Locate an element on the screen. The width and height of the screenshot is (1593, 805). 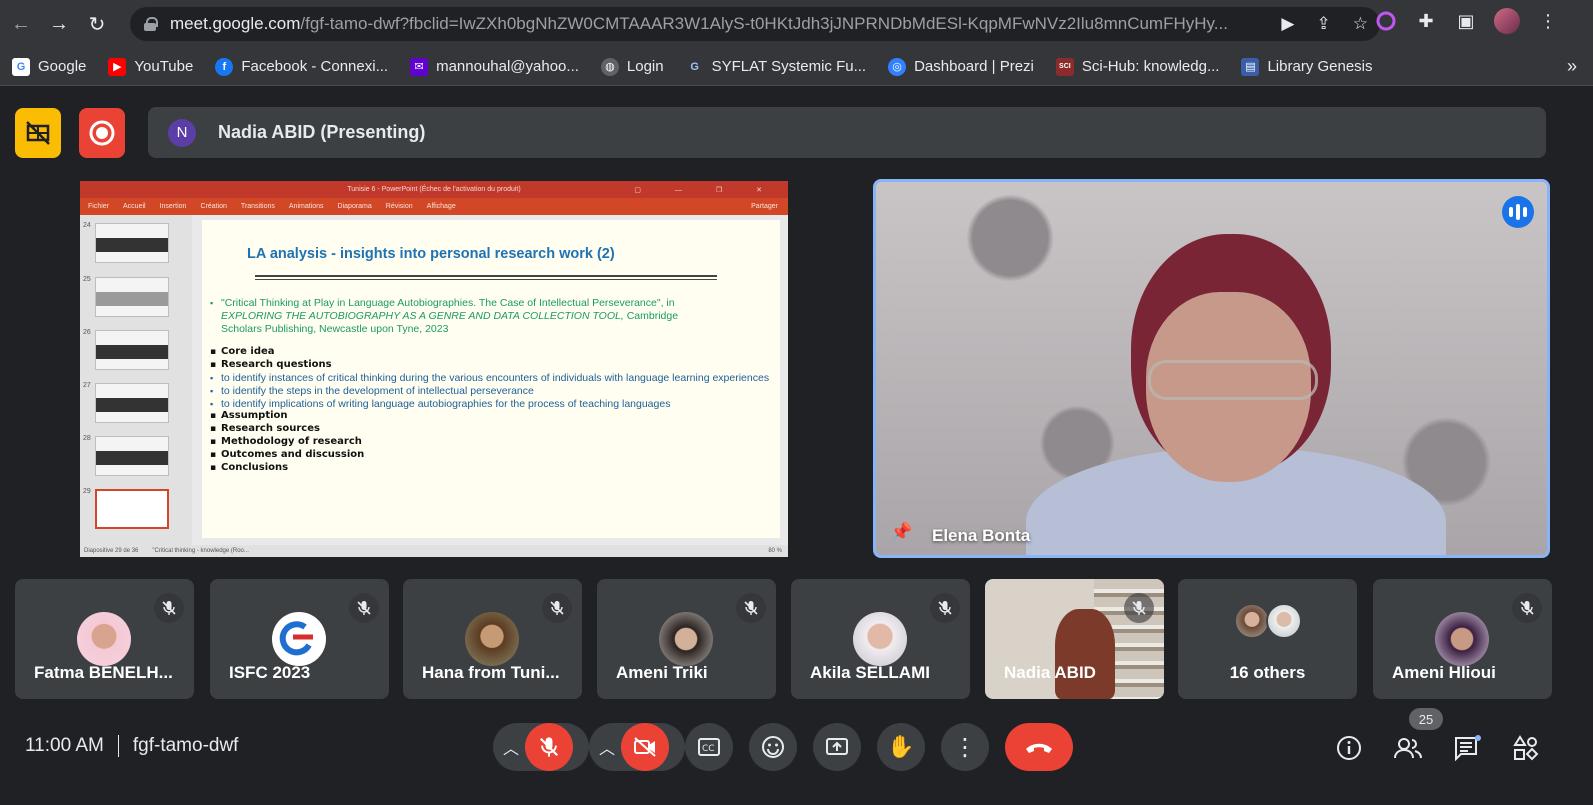
ppt-share-button: Partager is located at coordinates (764, 206).